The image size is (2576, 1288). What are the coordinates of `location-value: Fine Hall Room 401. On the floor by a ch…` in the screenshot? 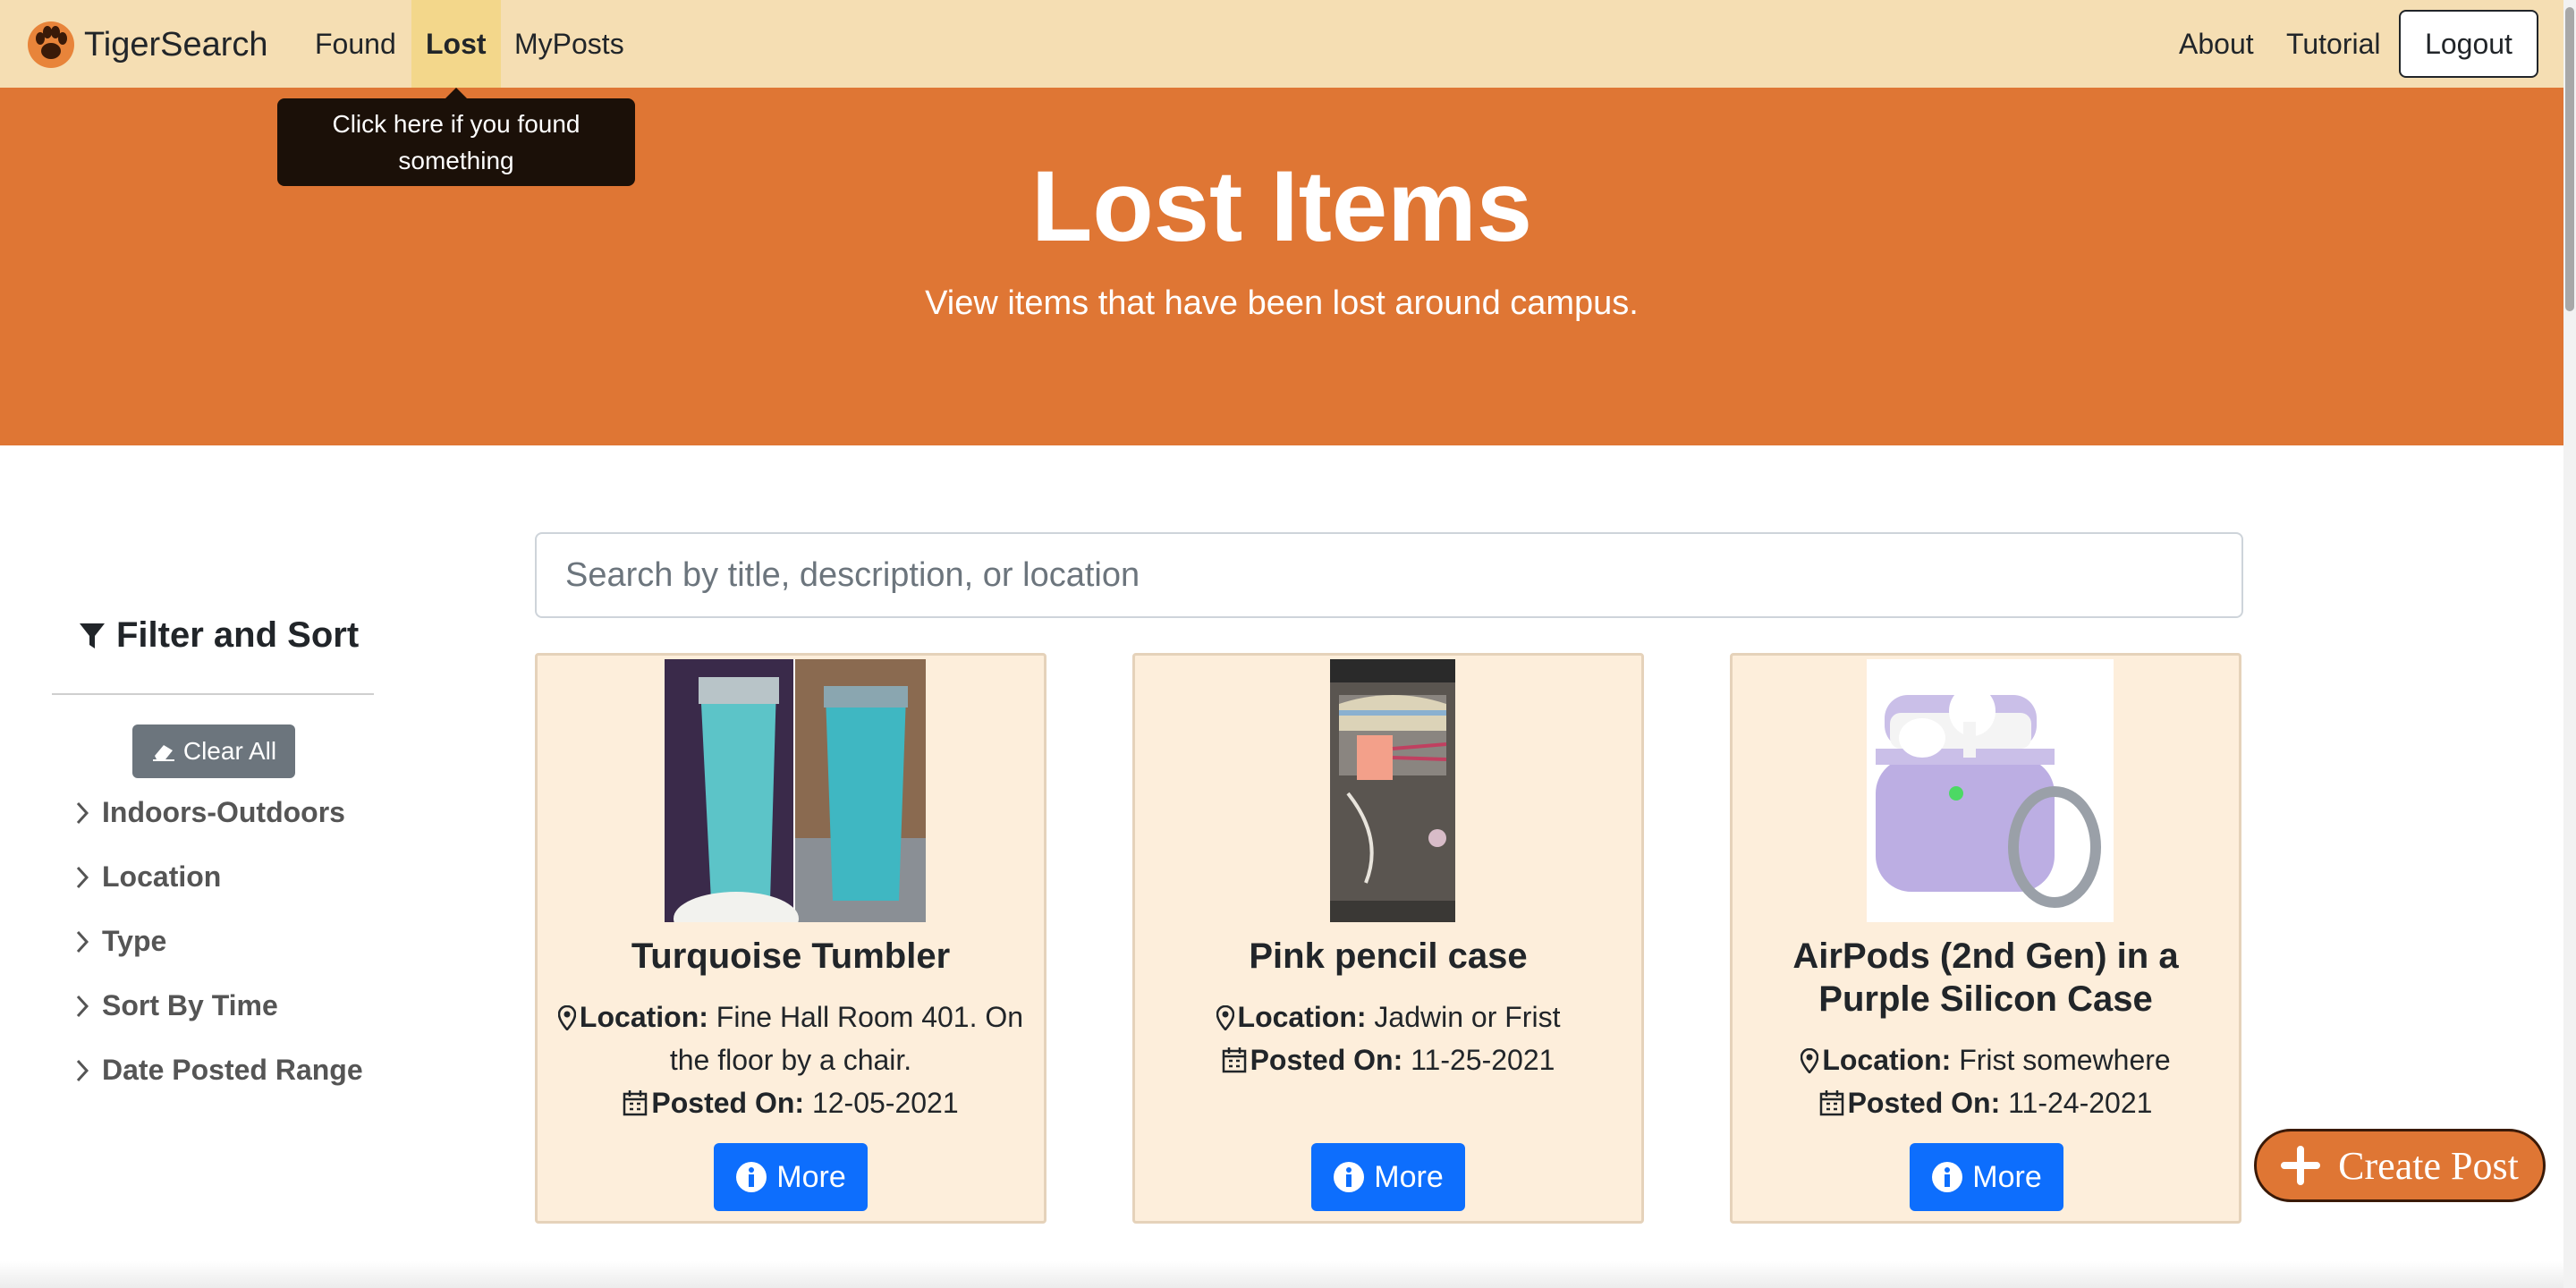 It's located at (846, 1038).